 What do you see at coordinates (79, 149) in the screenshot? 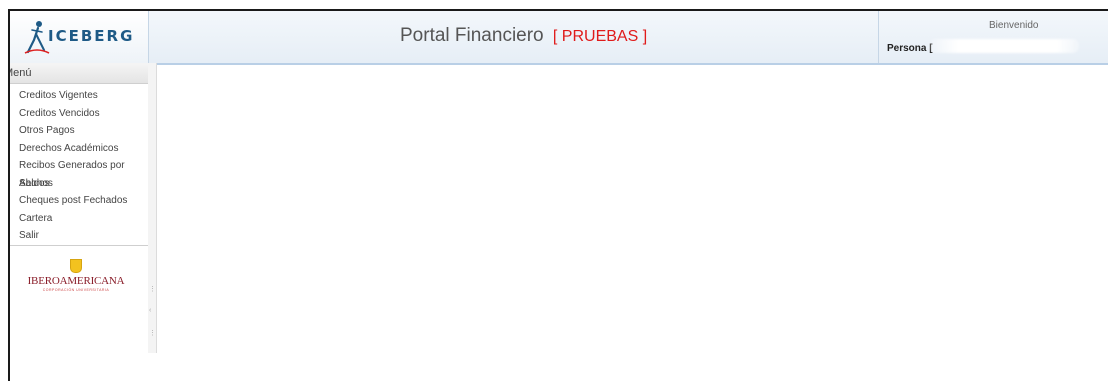
I see `menu-item-derechos-academicos: Derechos Académicos` at bounding box center [79, 149].